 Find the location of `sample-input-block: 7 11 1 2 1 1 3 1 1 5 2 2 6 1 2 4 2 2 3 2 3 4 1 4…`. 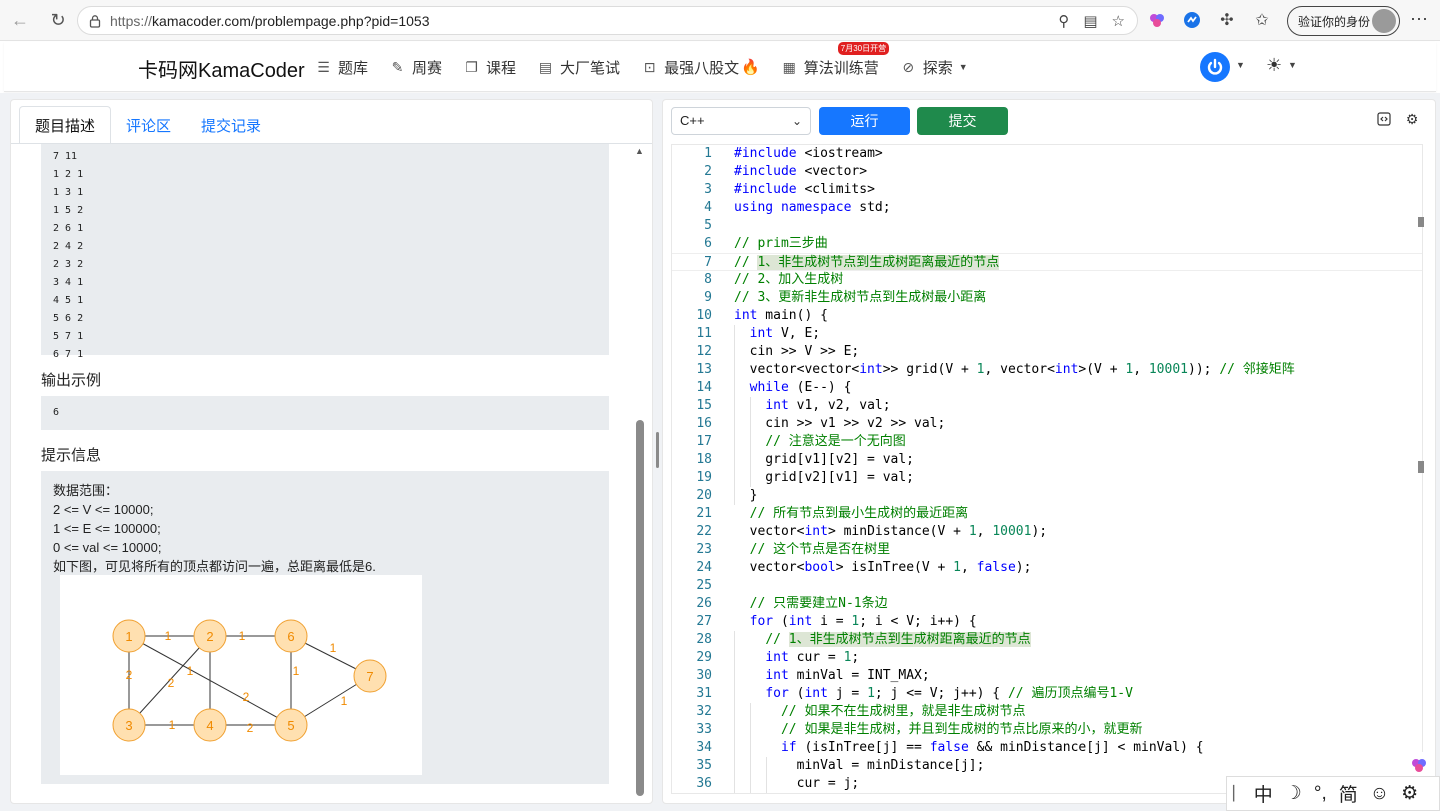

sample-input-block: 7 11 1 2 1 1 3 1 1 5 2 2 6 1 2 4 2 2 3 2 3 4 1 4… is located at coordinates (325, 252).